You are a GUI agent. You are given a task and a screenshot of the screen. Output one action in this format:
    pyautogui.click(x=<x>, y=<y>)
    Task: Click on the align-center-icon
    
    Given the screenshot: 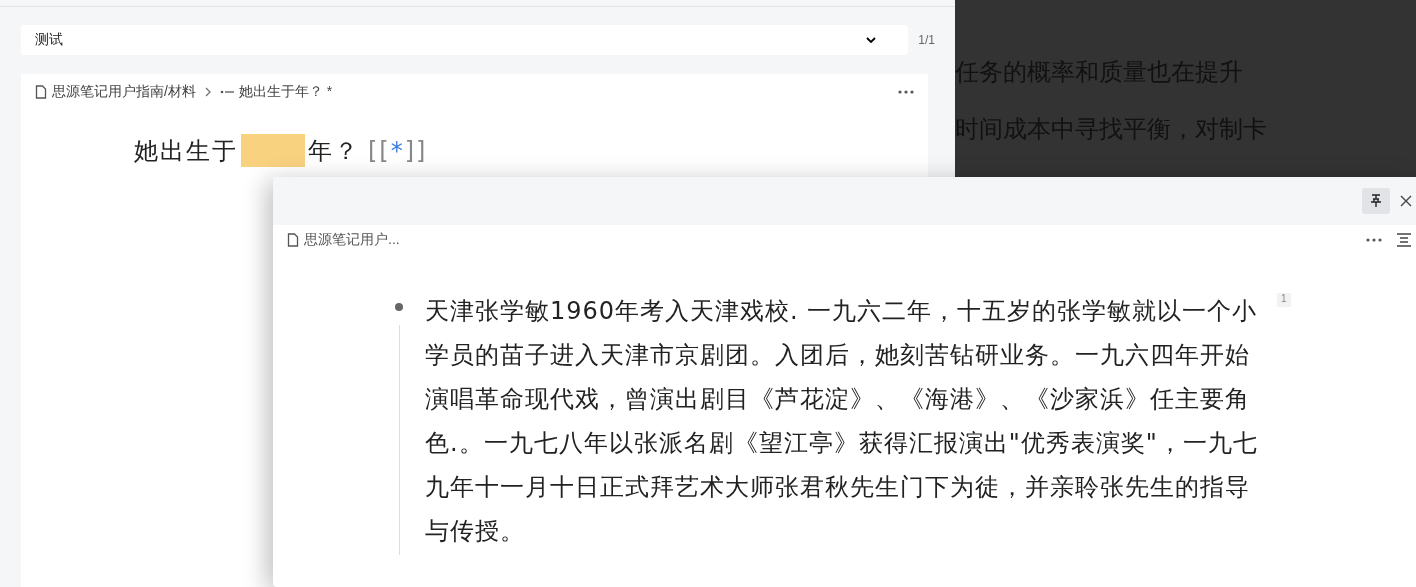 What is the action you would take?
    pyautogui.click(x=1404, y=240)
    